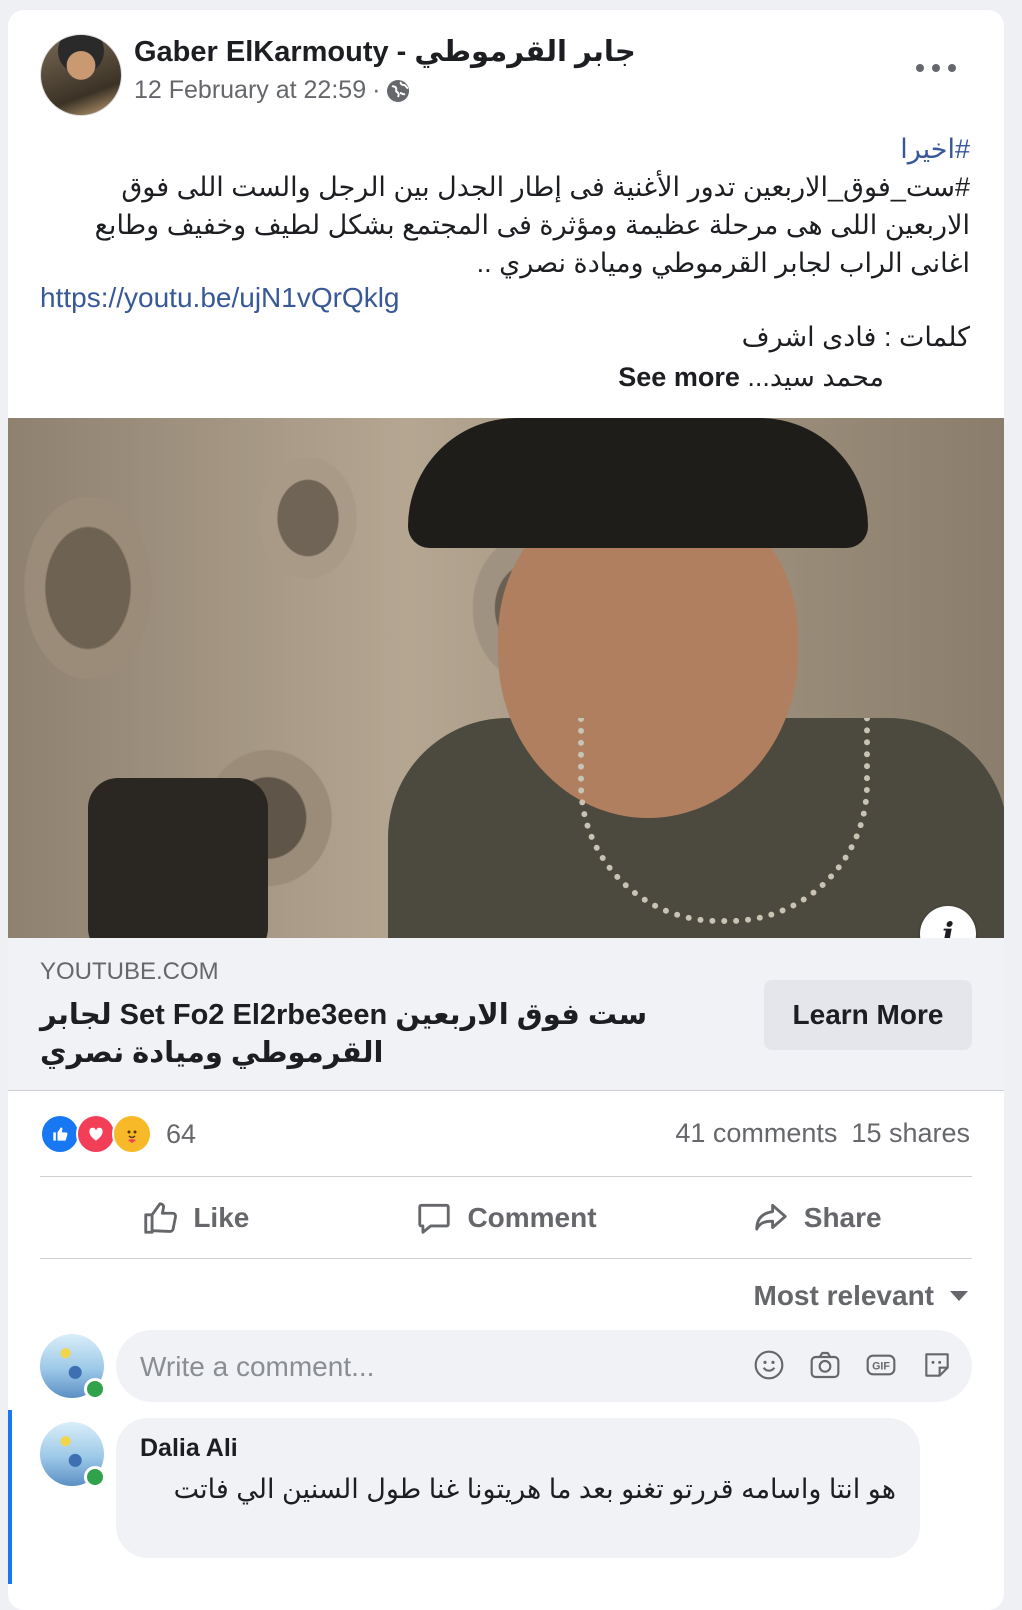 The image size is (1022, 1610). Describe the element at coordinates (771, 1217) in the screenshot. I see `share-arrow-icon` at that location.